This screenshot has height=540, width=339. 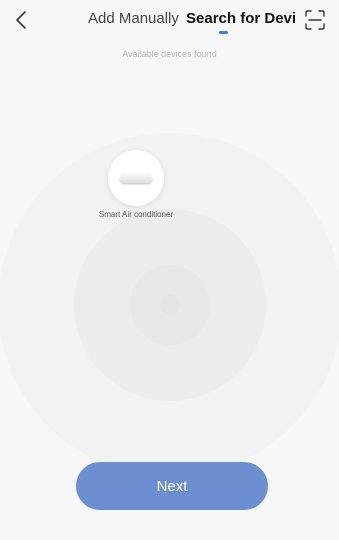 What do you see at coordinates (136, 214) in the screenshot?
I see `device-name-label: Smart Air conditioner` at bounding box center [136, 214].